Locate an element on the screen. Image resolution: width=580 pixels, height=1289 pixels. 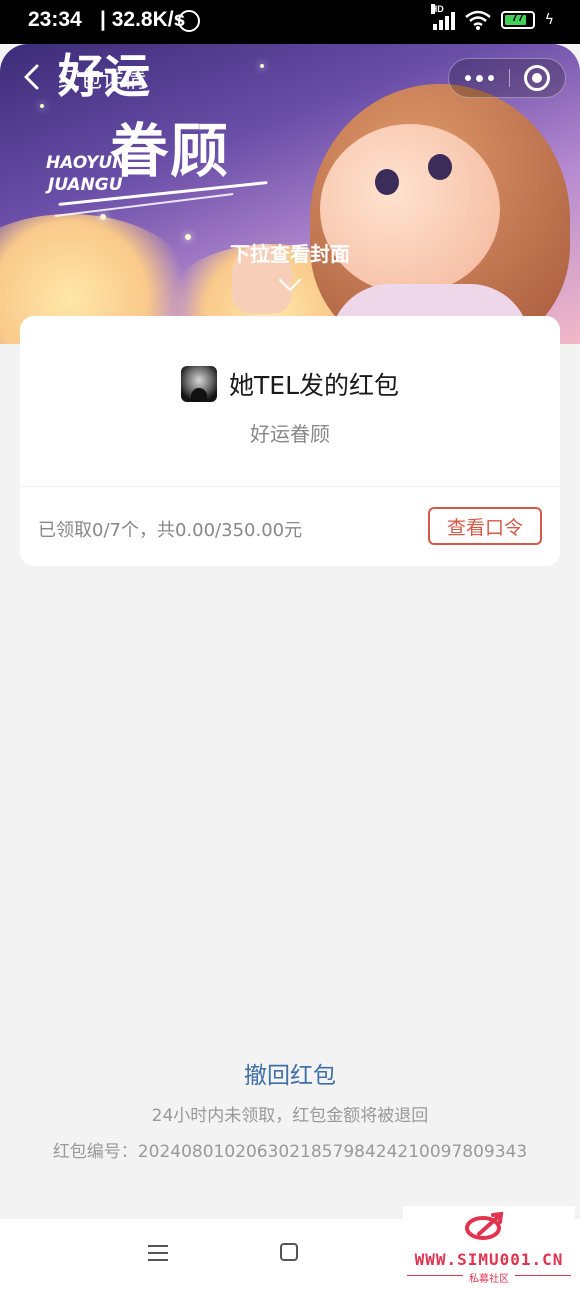
more-icon is located at coordinates (479, 78).